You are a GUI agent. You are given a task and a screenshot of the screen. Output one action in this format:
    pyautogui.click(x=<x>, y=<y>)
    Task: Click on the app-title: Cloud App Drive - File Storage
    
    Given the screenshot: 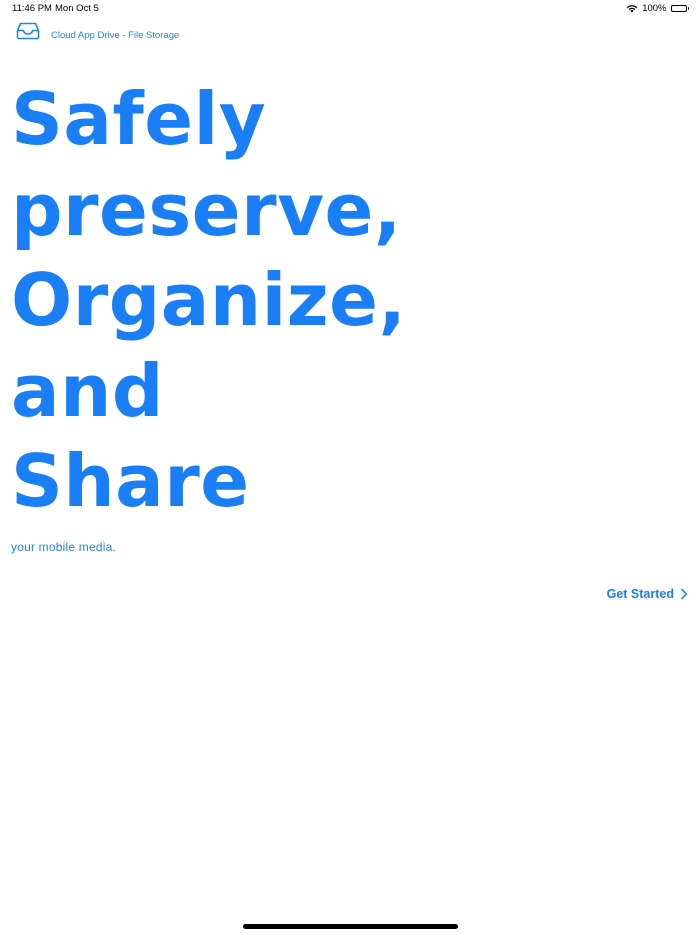 What is the action you would take?
    pyautogui.click(x=115, y=35)
    